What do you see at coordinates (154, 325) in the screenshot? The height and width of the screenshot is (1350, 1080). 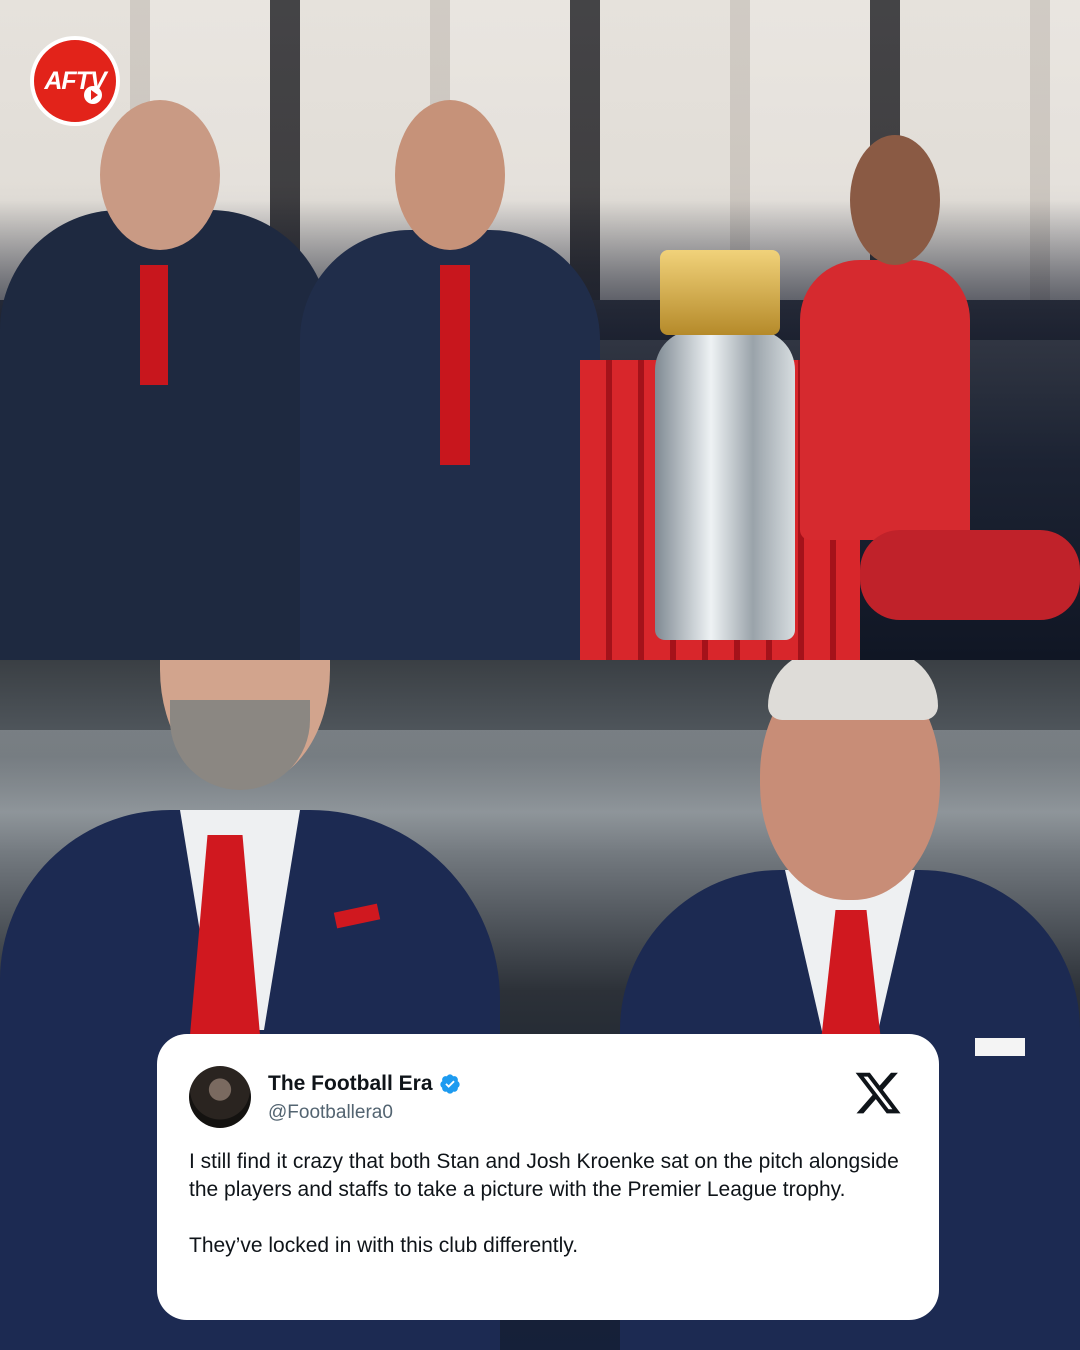 I see `tie-left` at bounding box center [154, 325].